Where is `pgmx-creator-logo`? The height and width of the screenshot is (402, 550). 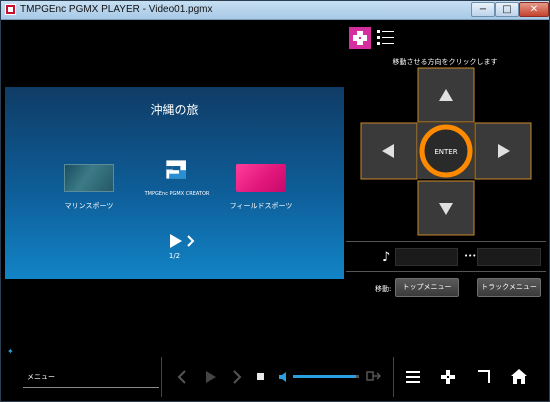 pgmx-creator-logo is located at coordinates (176, 173).